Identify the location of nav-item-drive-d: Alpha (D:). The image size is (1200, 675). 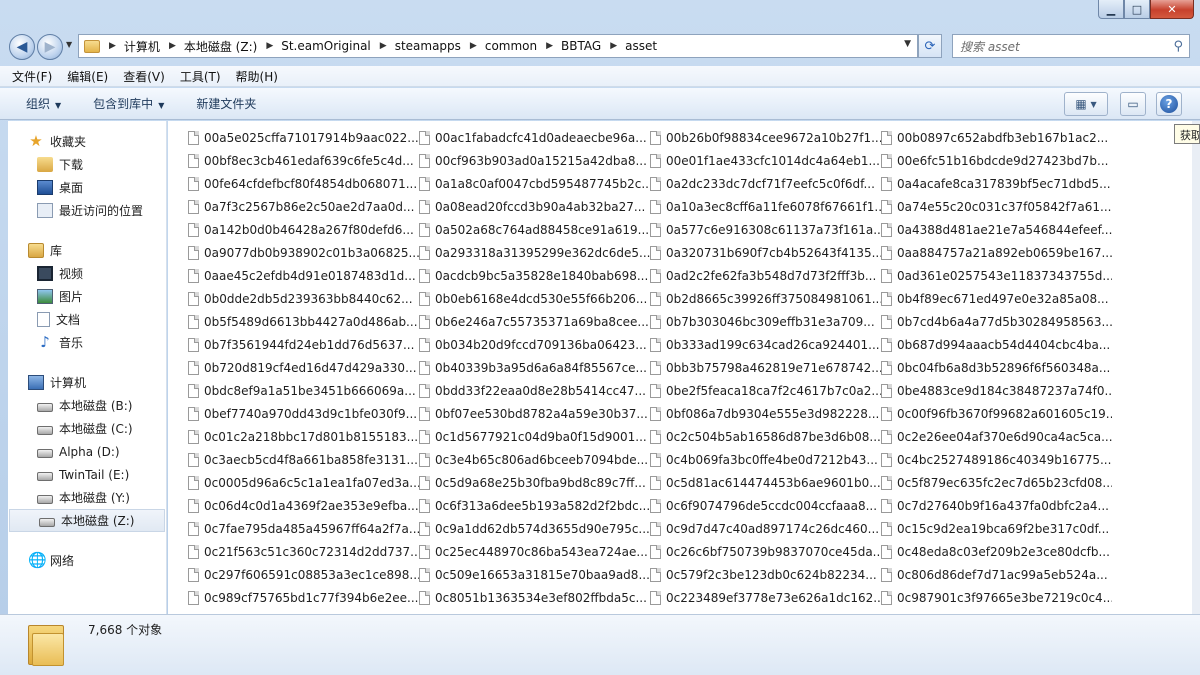
(87, 451).